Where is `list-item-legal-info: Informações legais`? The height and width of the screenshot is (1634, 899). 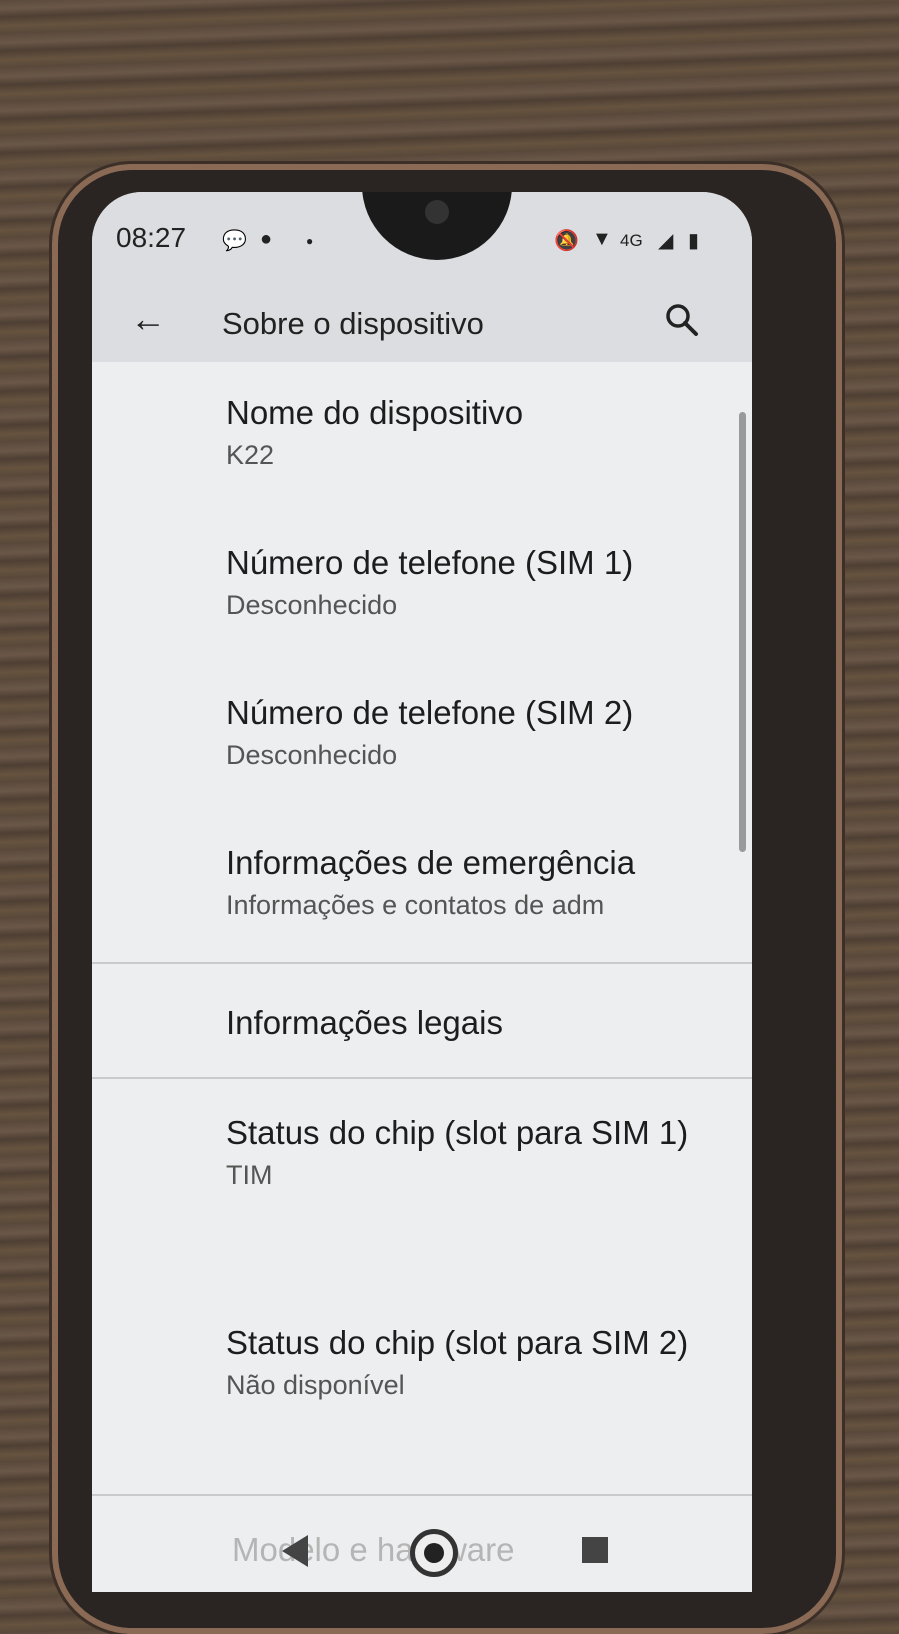
list-item-legal-info: Informações legais is located at coordinates (476, 1023).